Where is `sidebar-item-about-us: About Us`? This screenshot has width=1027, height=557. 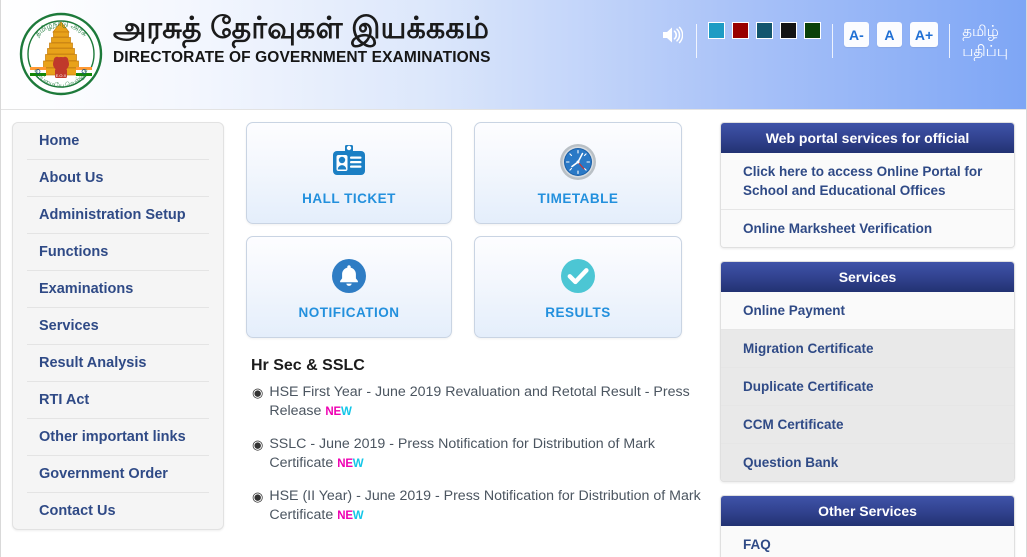
sidebar-item-about-us: About Us is located at coordinates (118, 178).